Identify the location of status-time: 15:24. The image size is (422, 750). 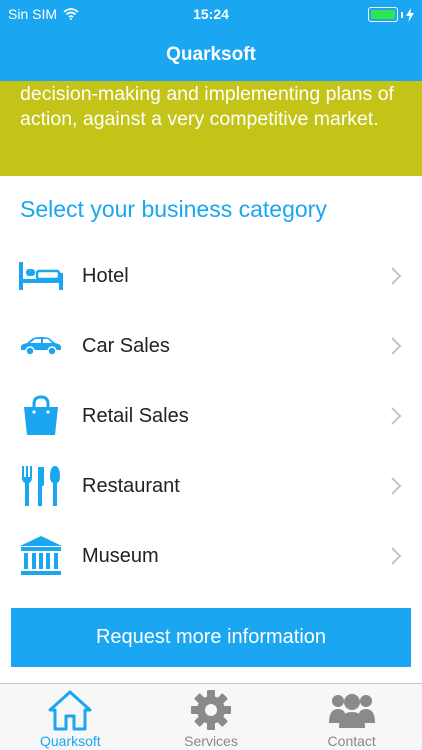
(211, 14).